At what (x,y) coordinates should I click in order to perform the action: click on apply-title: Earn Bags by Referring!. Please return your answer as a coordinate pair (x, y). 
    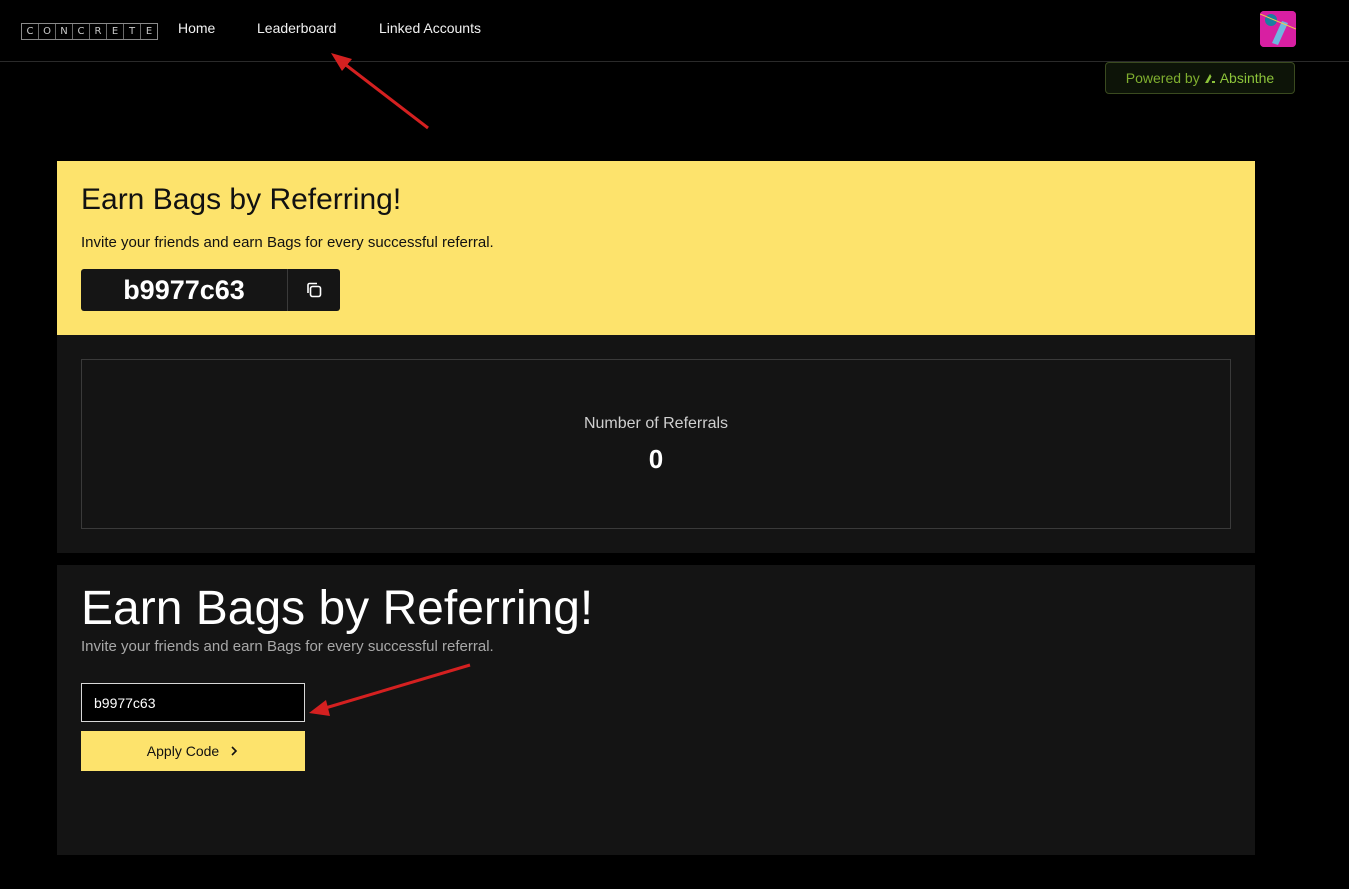
    Looking at the image, I should click on (337, 608).